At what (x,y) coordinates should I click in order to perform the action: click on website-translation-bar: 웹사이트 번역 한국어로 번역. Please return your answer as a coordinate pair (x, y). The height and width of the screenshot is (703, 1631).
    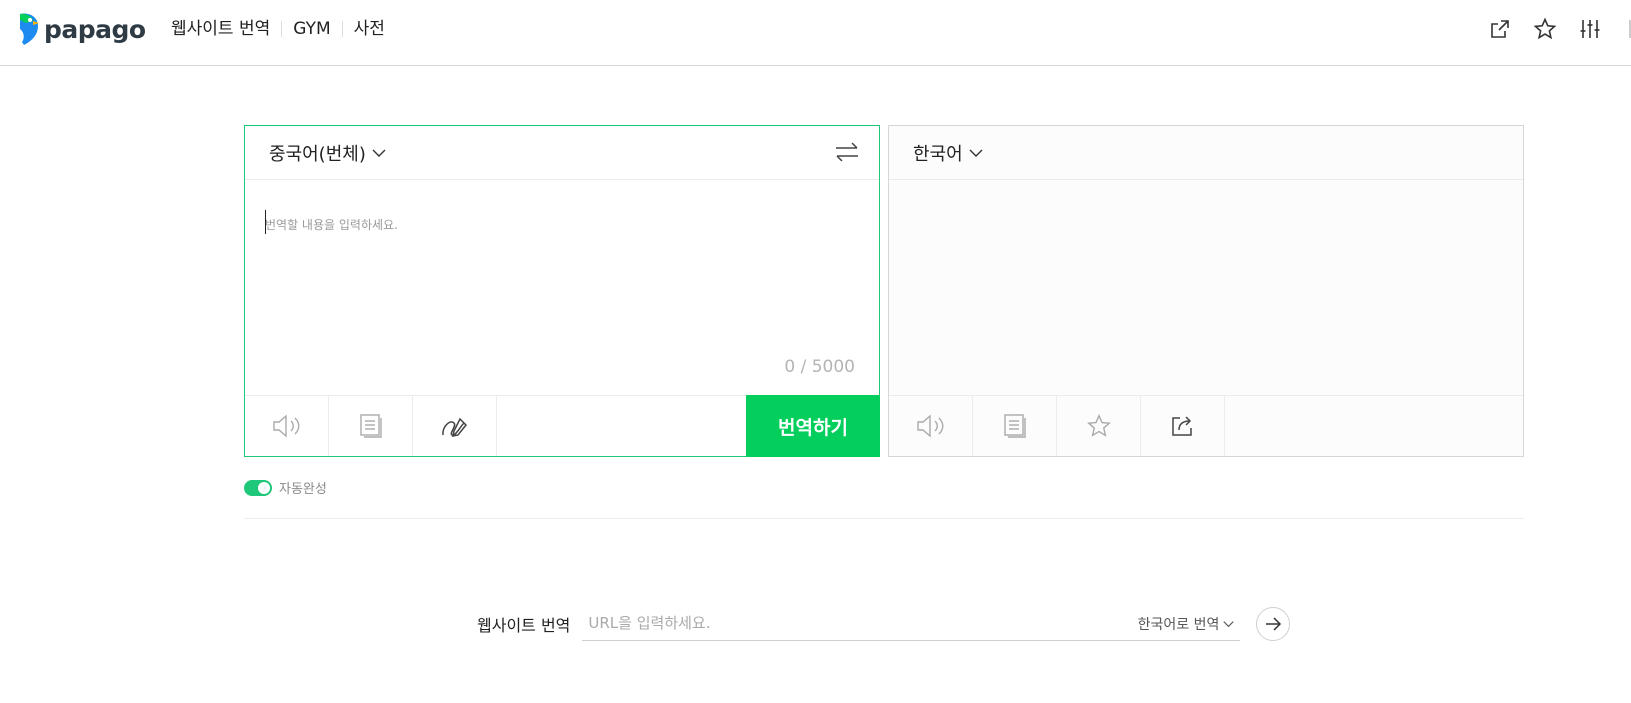
    Looking at the image, I should click on (884, 623).